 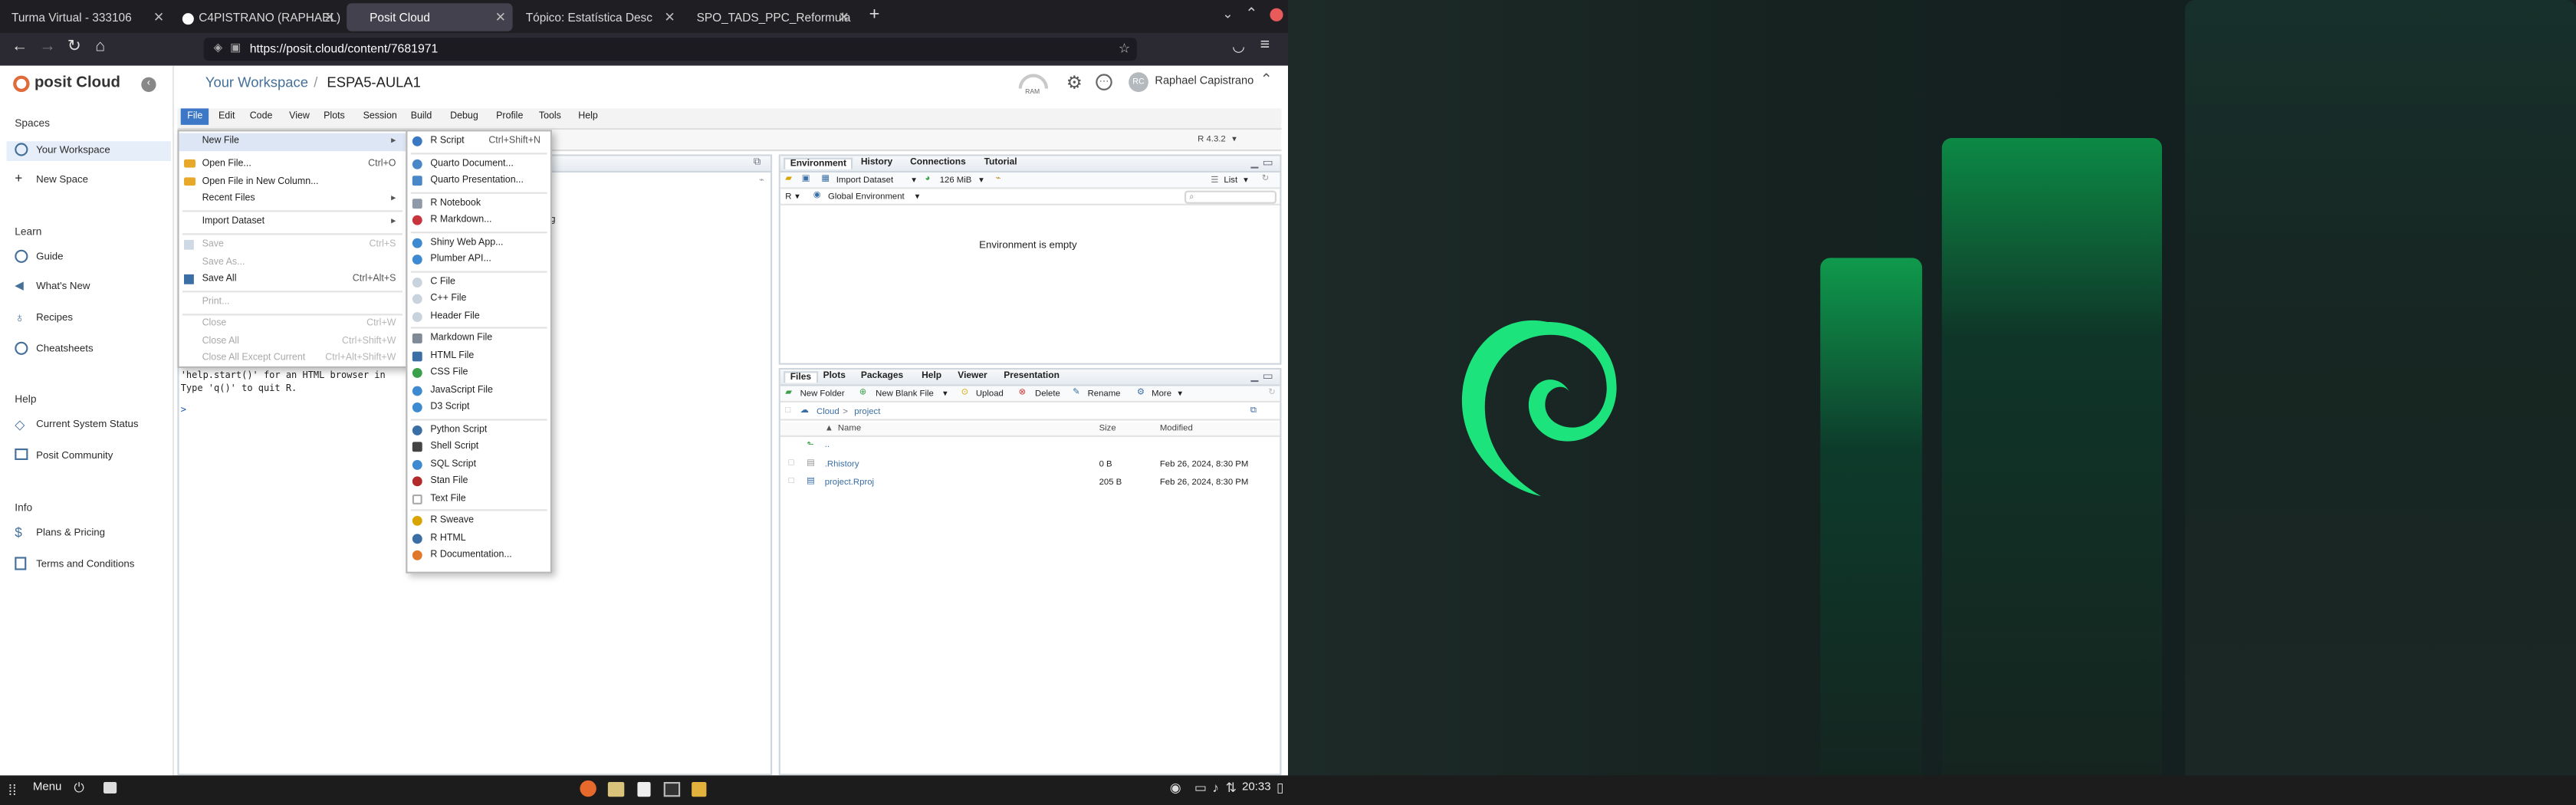 What do you see at coordinates (261, 117) in the screenshot?
I see `menu-code: Code` at bounding box center [261, 117].